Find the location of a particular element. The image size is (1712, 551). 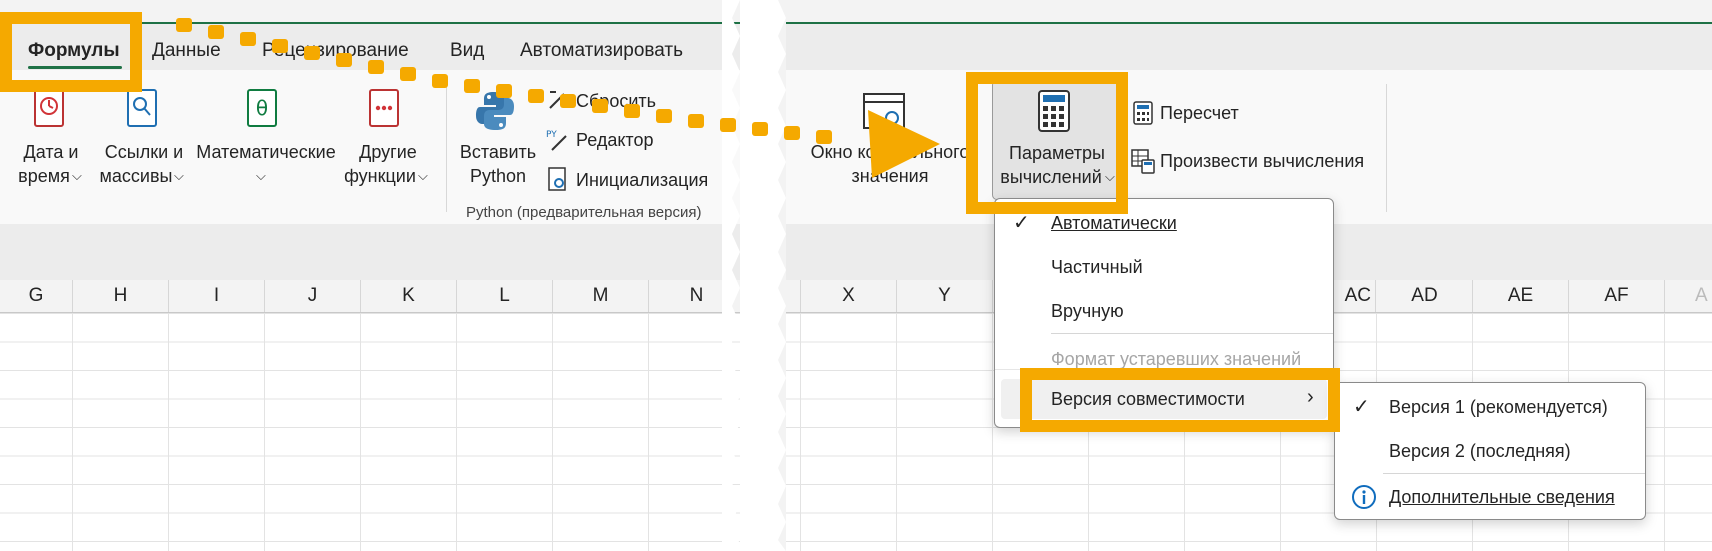

dotted-arrow is located at coordinates (558, 98).